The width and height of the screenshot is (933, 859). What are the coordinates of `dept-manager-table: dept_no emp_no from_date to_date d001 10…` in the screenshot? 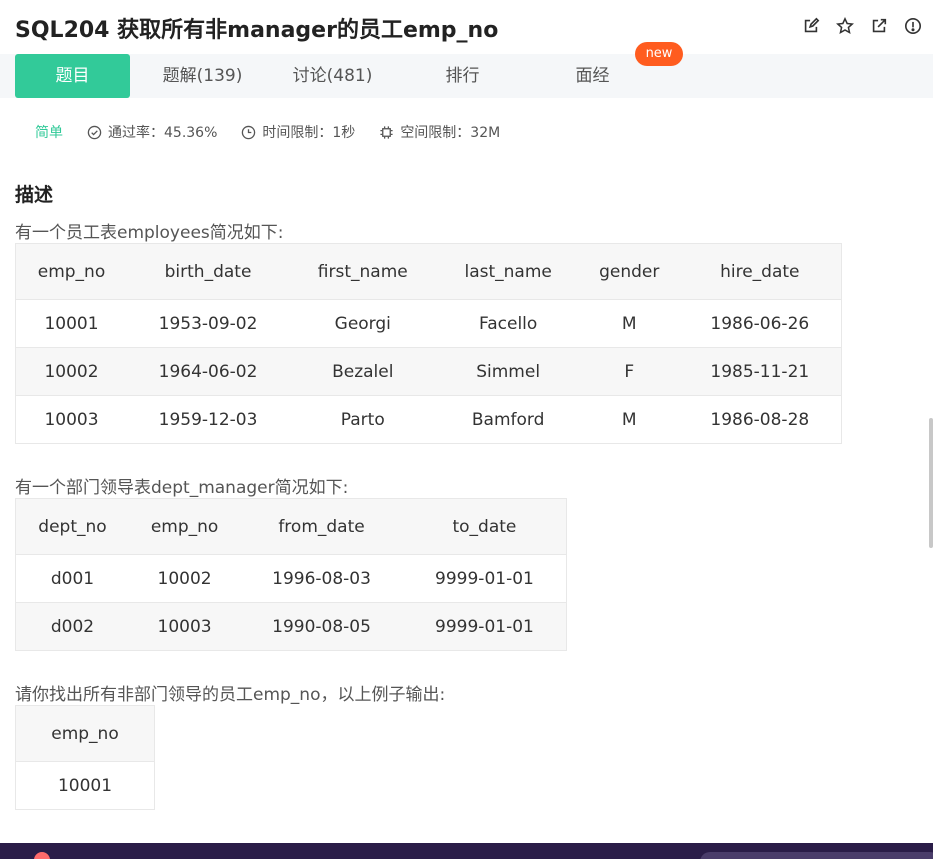 It's located at (291, 574).